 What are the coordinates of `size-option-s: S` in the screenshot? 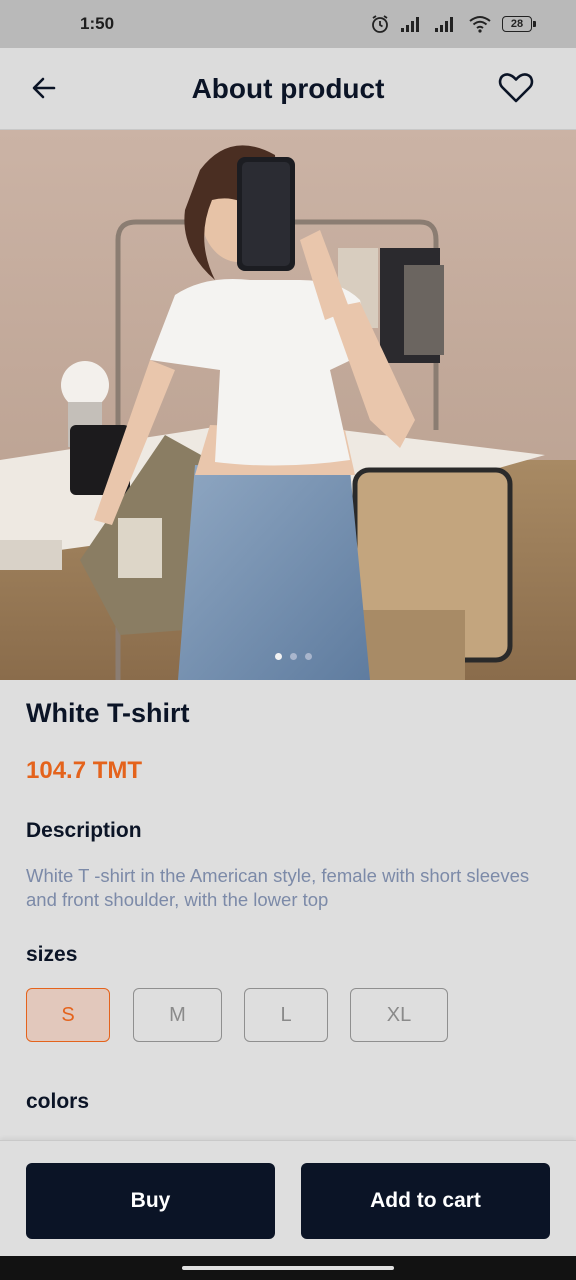 It's located at (68, 1015).